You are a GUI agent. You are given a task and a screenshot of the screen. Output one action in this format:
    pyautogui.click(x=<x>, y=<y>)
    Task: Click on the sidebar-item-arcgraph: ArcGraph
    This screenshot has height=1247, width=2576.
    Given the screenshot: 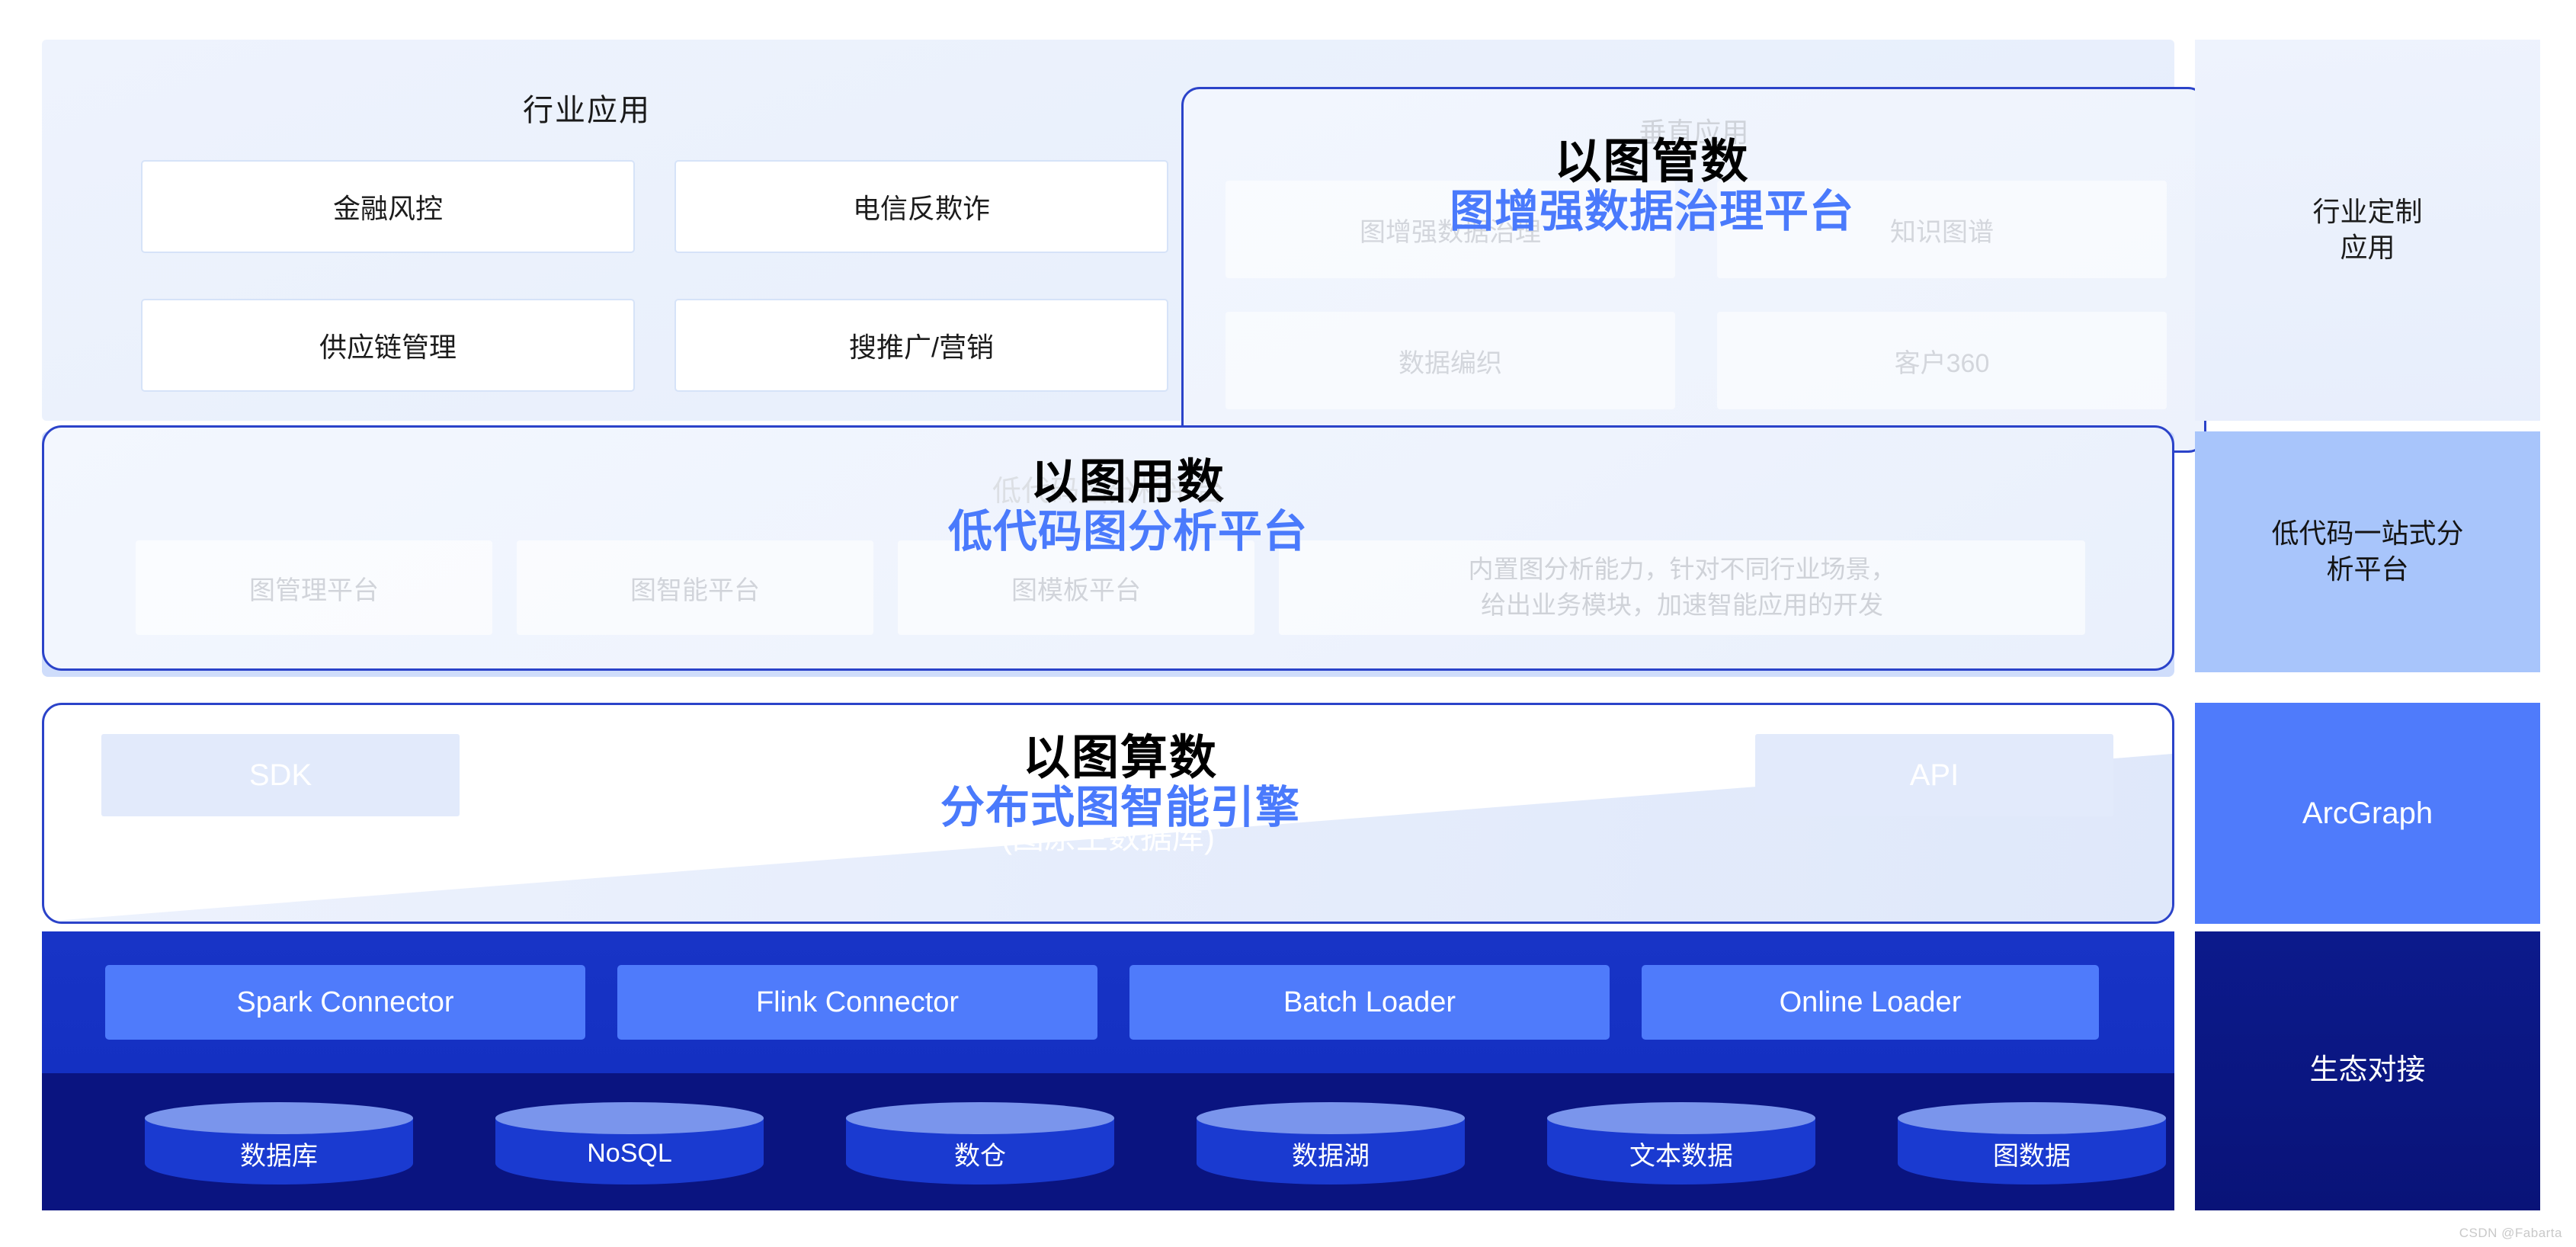 What is the action you would take?
    pyautogui.click(x=2367, y=813)
    